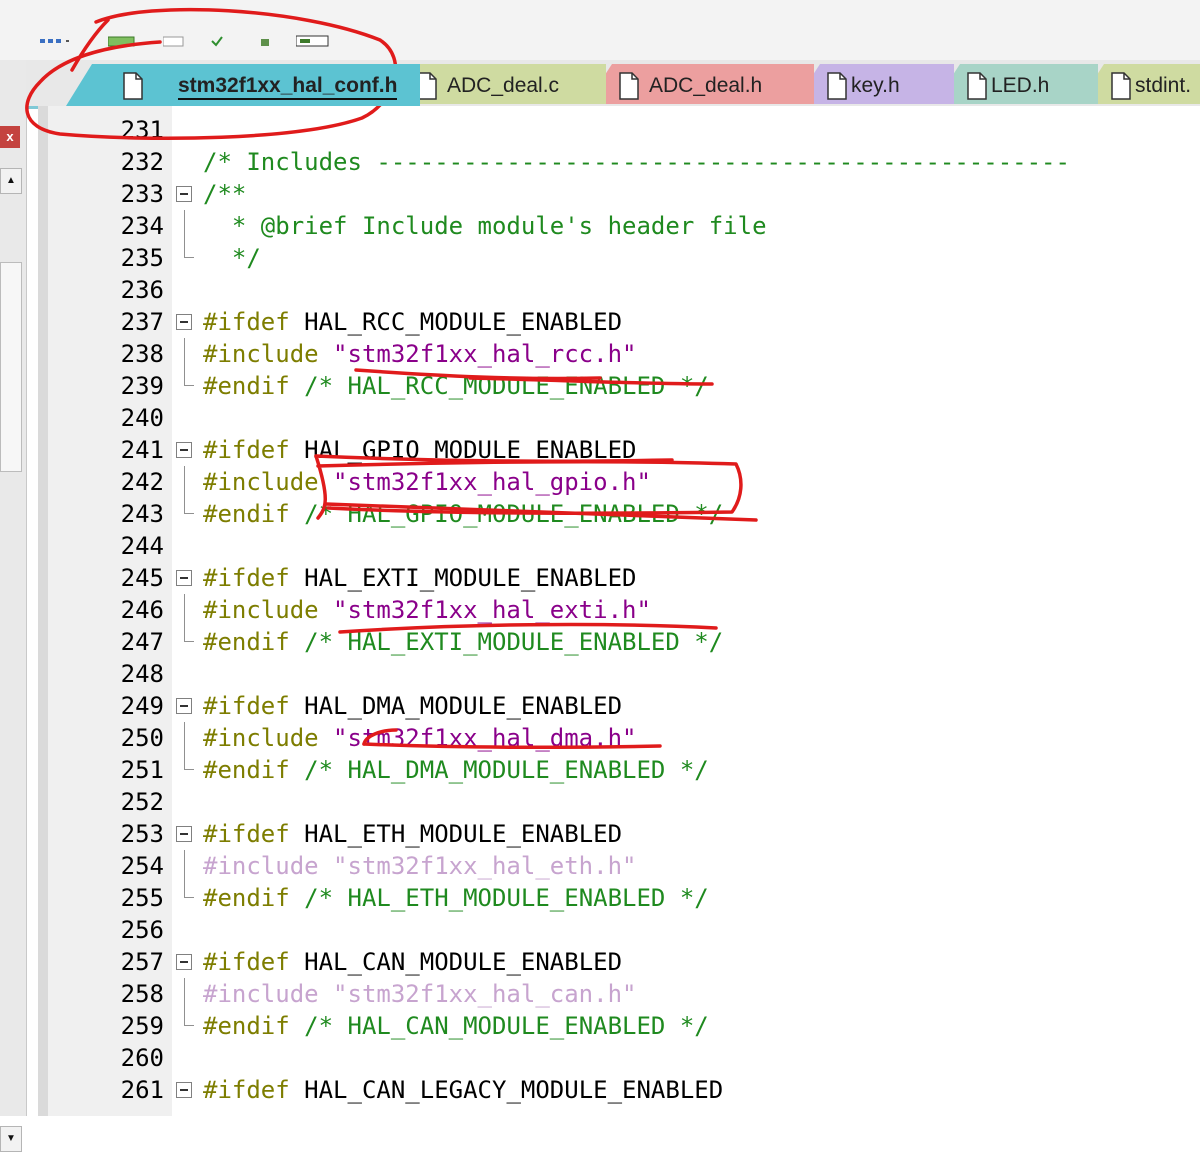  What do you see at coordinates (477, 354) in the screenshot?
I see `code-token-str: "stm32f1xx_hal_rcc.h"` at bounding box center [477, 354].